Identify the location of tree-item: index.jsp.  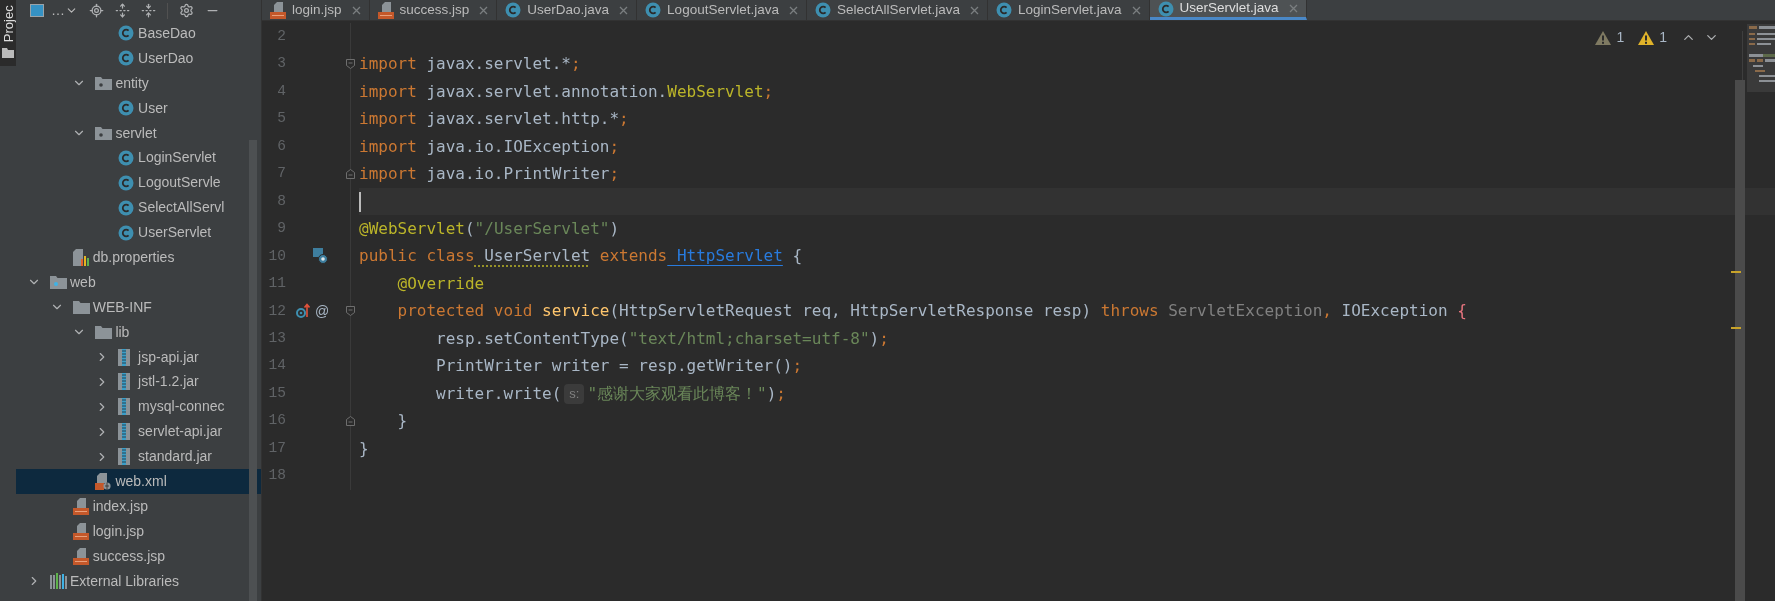
(138, 506).